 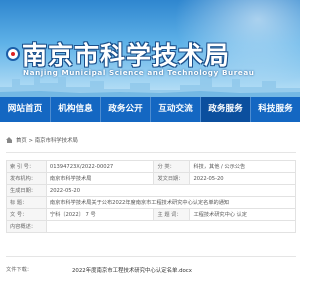 I want to click on issue-date-label: 发文日期：, so click(x=172, y=178).